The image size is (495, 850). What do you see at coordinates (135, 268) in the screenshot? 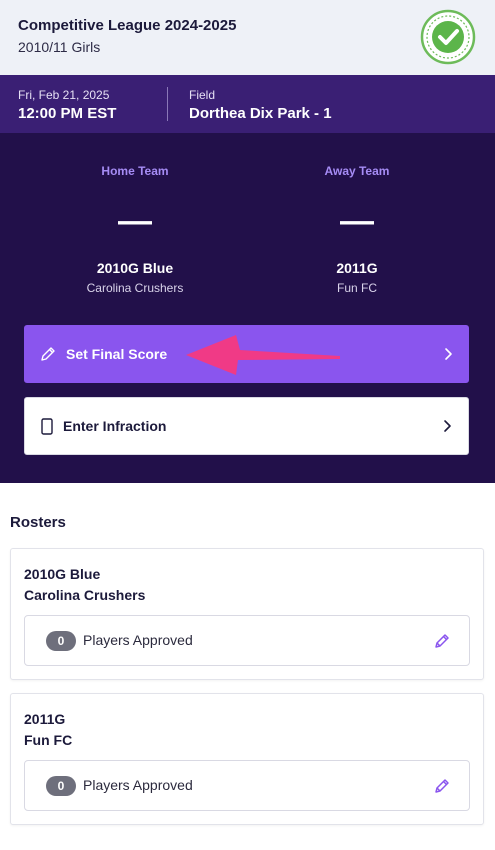
I see `home-team-name: 2010G Blue` at bounding box center [135, 268].